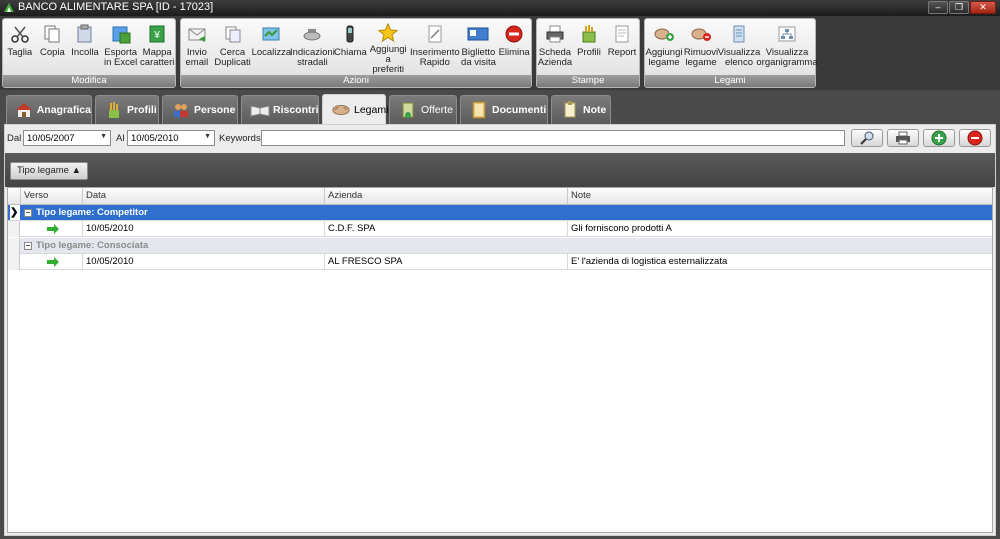  What do you see at coordinates (589, 48) in the screenshot?
I see `profili-print-button: Profili` at bounding box center [589, 48].